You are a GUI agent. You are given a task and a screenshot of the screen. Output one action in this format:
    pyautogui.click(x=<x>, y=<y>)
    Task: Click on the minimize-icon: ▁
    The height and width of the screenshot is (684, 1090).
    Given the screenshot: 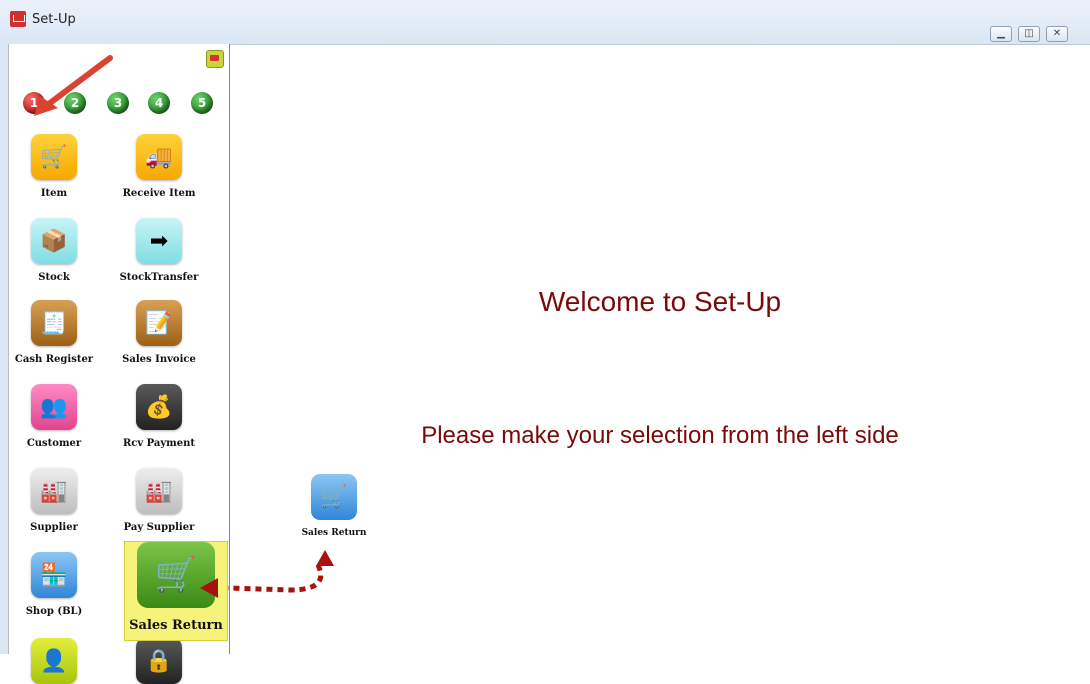 What is the action you would take?
    pyautogui.click(x=1001, y=33)
    